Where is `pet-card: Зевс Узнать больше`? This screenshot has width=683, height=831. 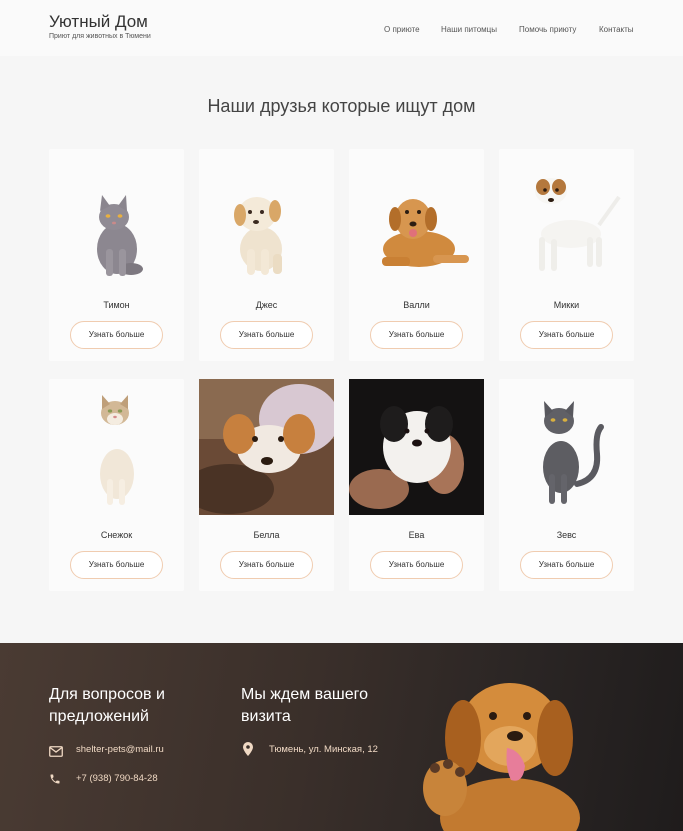
pet-card: Зевс Узнать больше is located at coordinates (566, 485).